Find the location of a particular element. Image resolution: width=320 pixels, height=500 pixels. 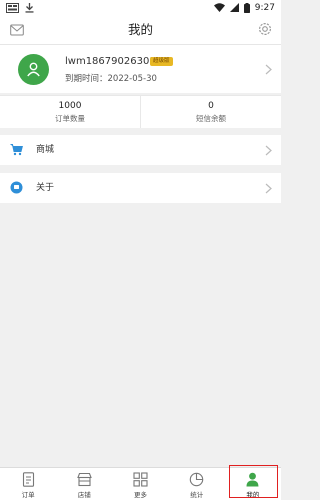

status-bar: 9:27 is located at coordinates (140, 7).